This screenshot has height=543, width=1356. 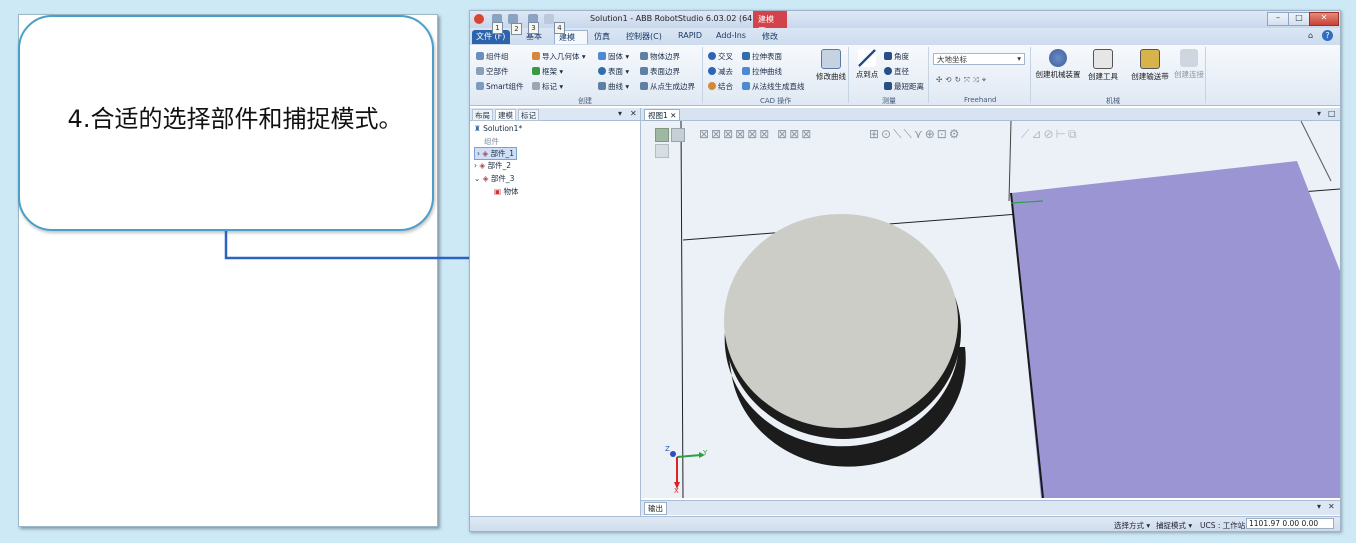 What do you see at coordinates (1310, 35) in the screenshot?
I see `ribbon-minimize-icon: ⌂` at bounding box center [1310, 35].